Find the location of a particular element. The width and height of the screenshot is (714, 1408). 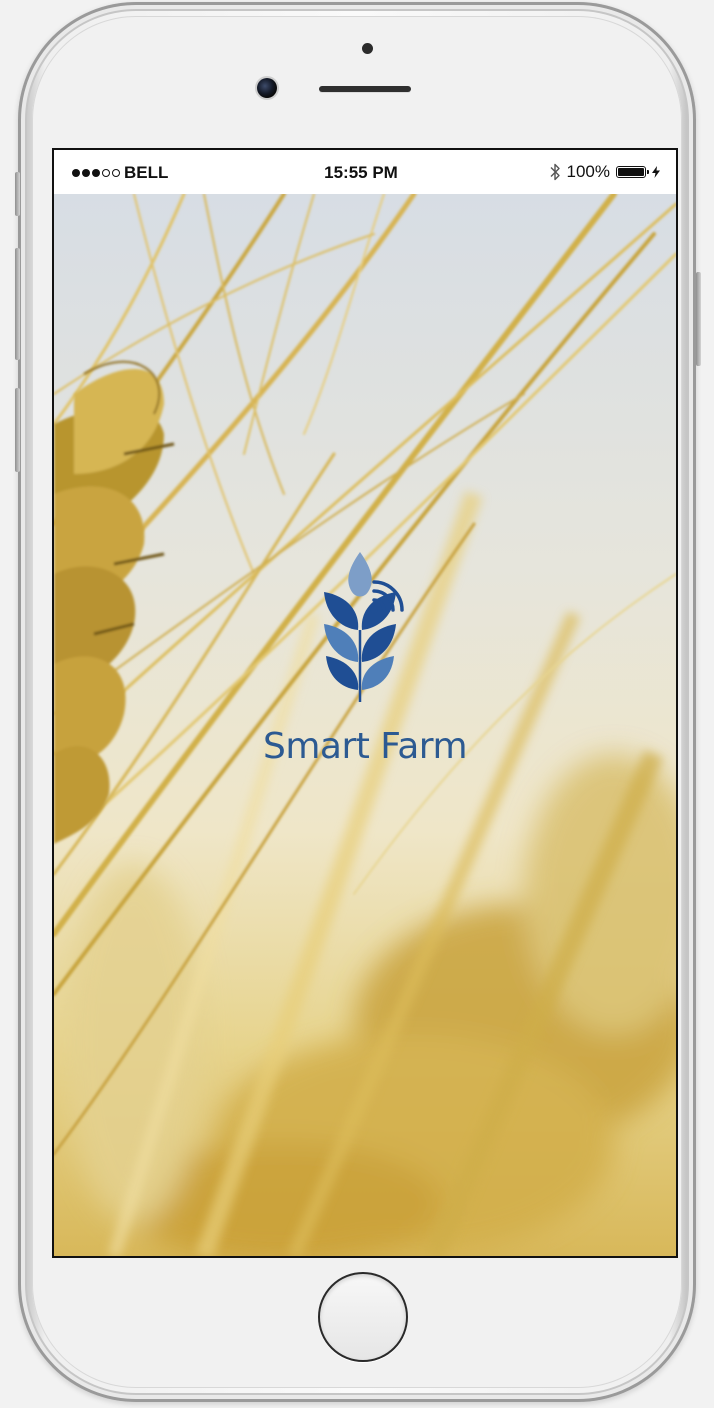

proximity-sensor is located at coordinates (367, 48).